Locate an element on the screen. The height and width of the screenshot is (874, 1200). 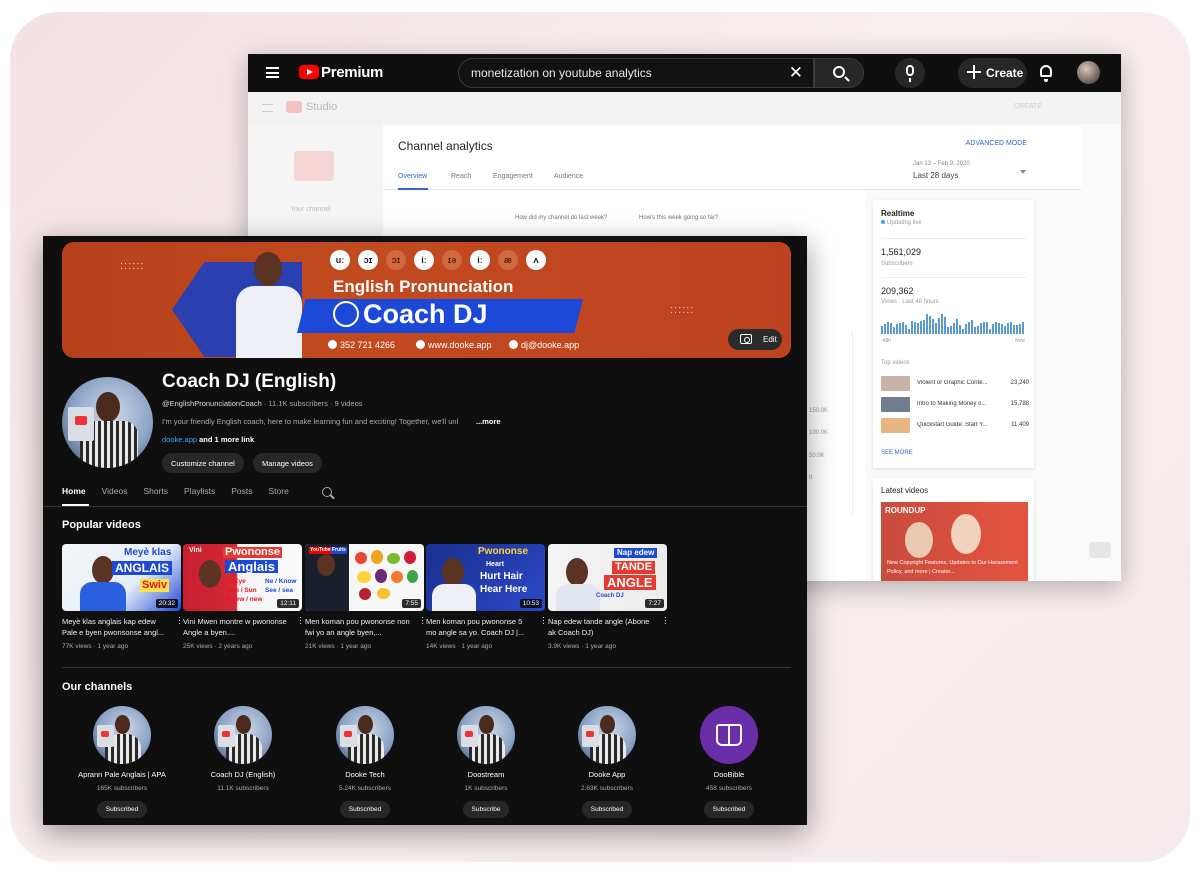
realtime-bar is located at coordinates (1023, 328).